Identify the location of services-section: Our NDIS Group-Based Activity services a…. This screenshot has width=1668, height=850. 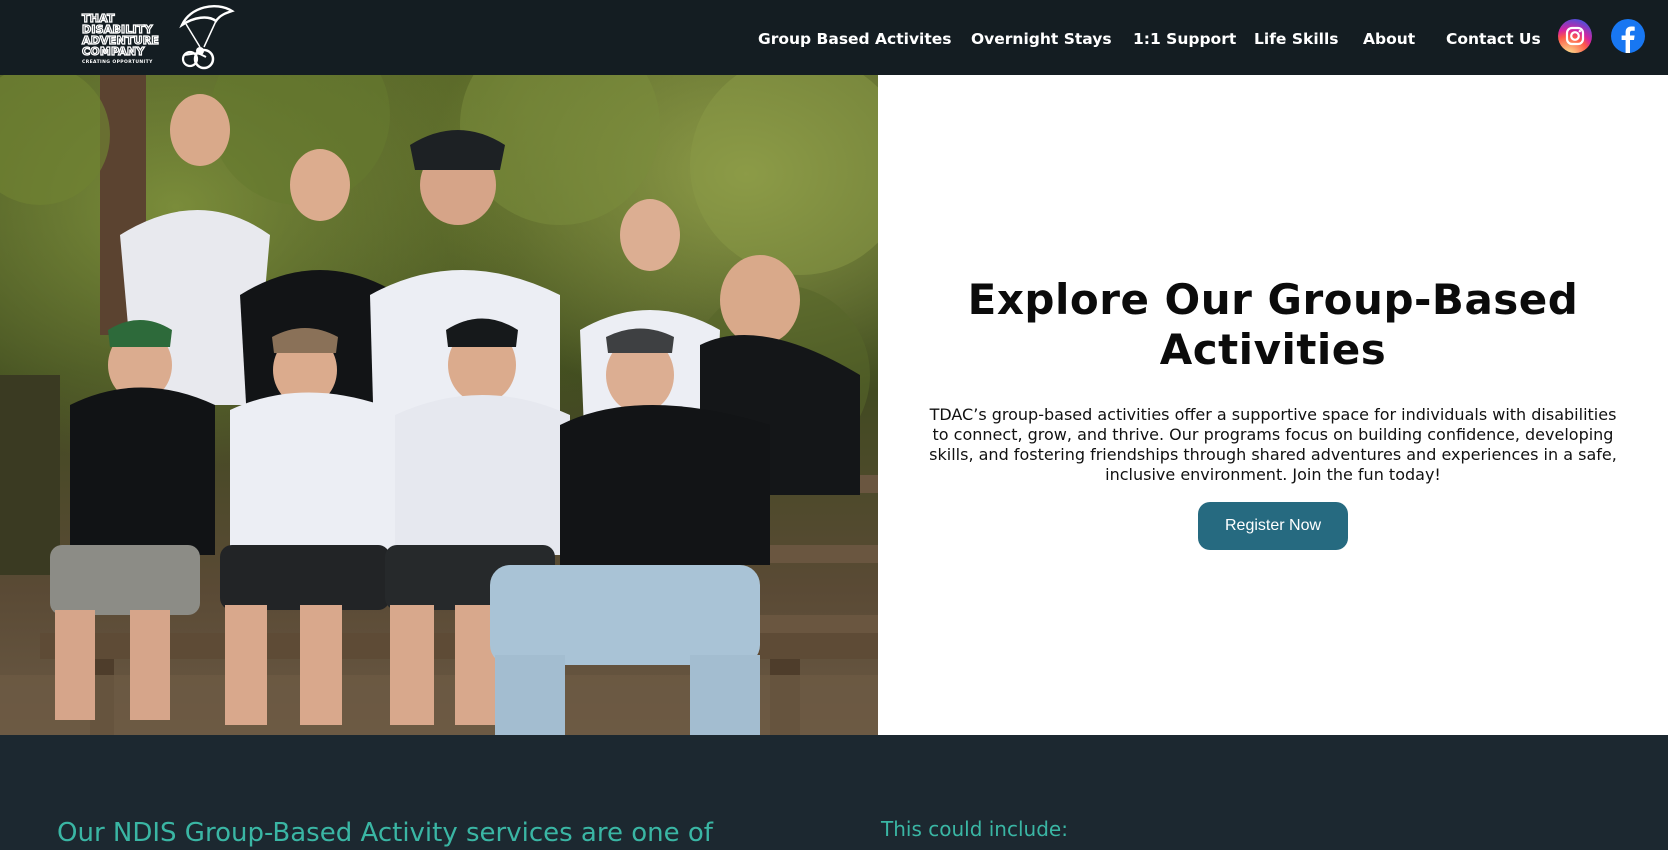
(834, 792).